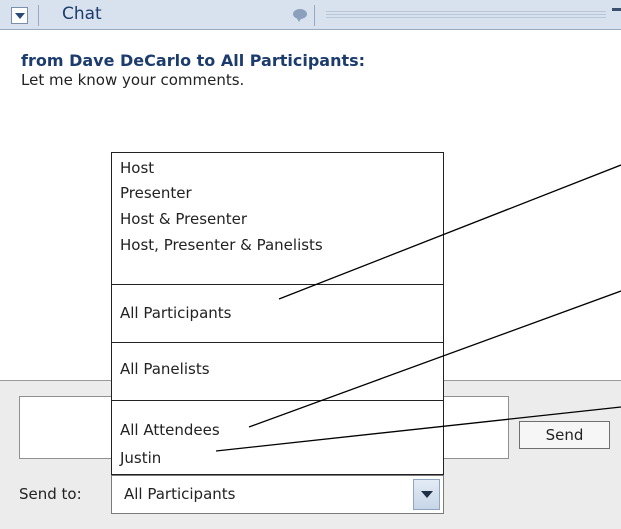  Describe the element at coordinates (133, 80) in the screenshot. I see `message-text: Let me know your comments.` at that location.